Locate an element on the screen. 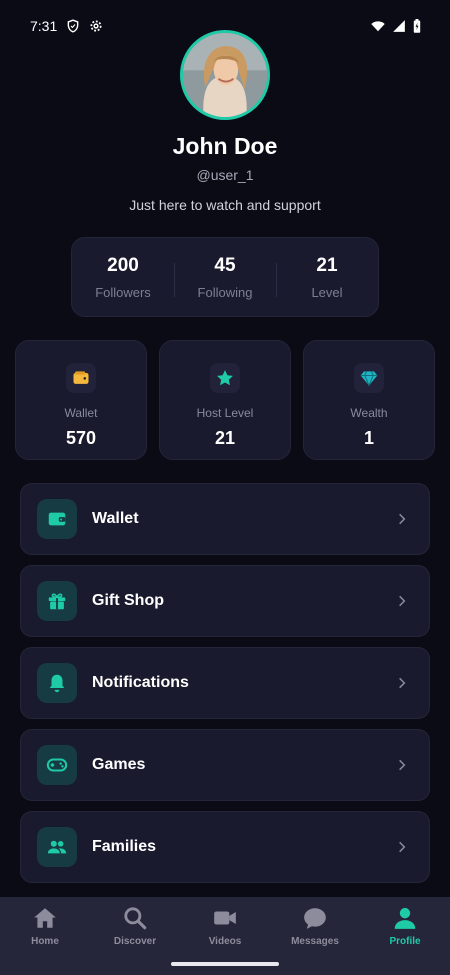 The width and height of the screenshot is (450, 975). settings-icon is located at coordinates (96, 26).